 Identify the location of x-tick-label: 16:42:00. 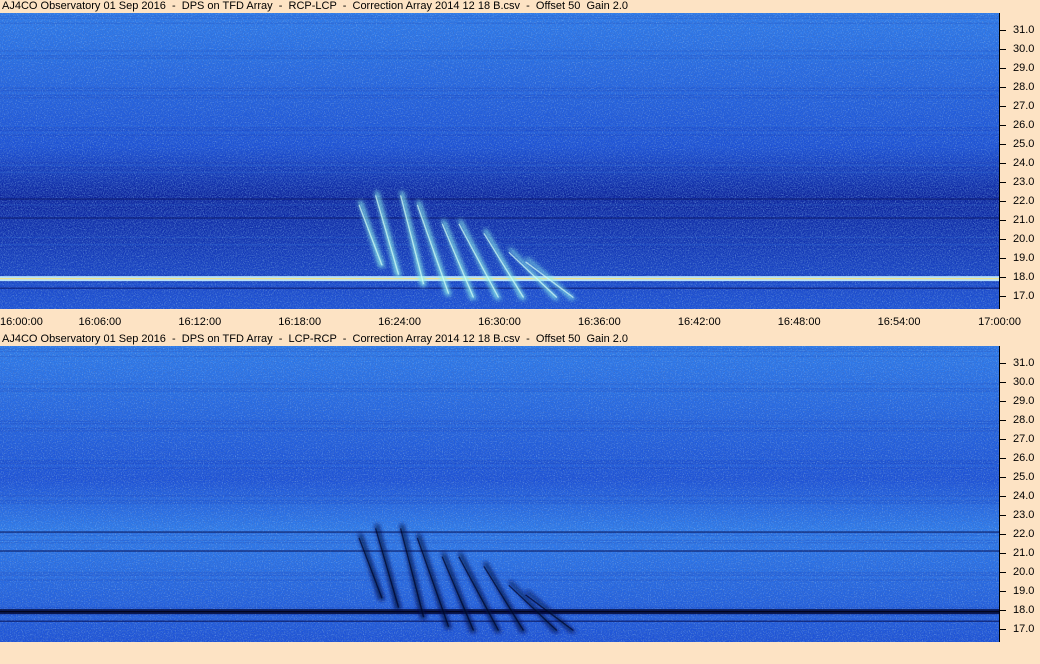
(699, 322).